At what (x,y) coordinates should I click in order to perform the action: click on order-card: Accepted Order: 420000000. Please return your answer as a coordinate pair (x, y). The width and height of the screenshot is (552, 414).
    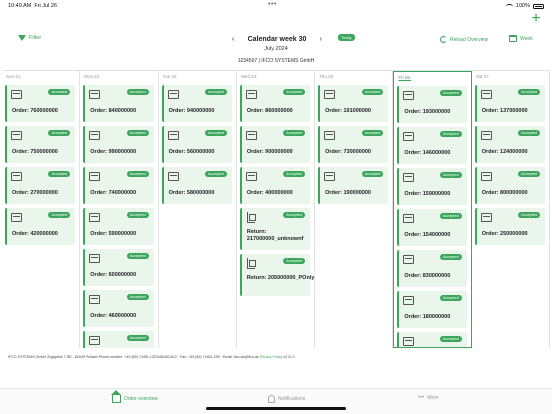
    Looking at the image, I should click on (40, 226).